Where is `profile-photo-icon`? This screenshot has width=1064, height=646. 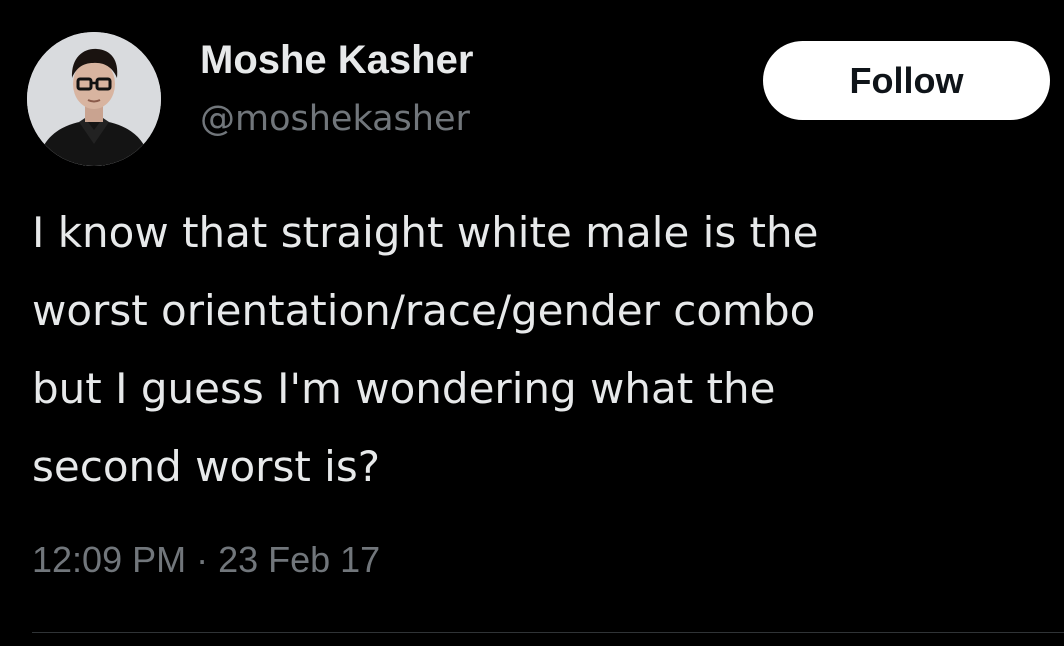
profile-photo-icon is located at coordinates (94, 99).